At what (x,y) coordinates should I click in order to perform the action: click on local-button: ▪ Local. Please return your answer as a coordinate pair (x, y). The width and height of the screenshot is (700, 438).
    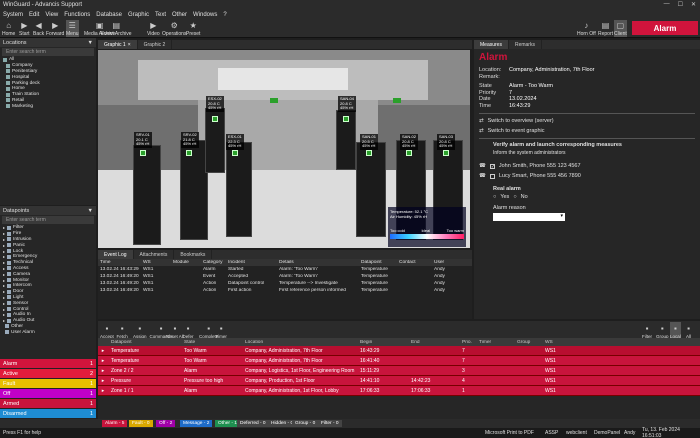
    Looking at the image, I should click on (675, 330).